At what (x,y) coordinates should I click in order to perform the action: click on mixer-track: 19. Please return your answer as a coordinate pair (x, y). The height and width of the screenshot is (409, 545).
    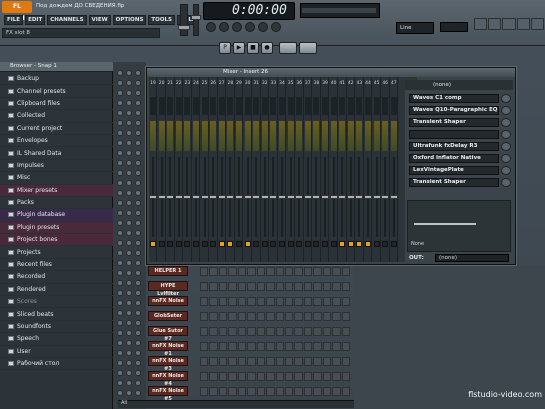
    Looking at the image, I should click on (153, 169).